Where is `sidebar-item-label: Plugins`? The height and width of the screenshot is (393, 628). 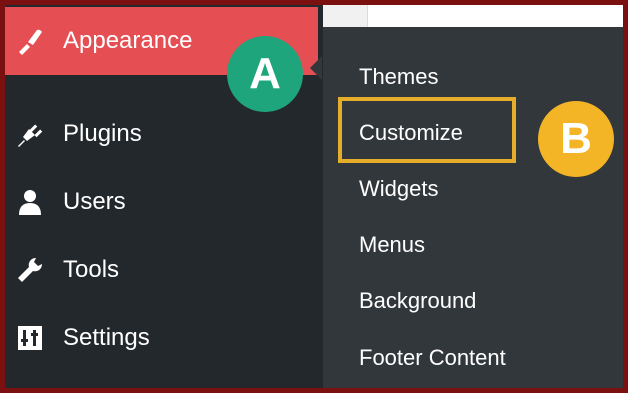 sidebar-item-label: Plugins is located at coordinates (102, 133).